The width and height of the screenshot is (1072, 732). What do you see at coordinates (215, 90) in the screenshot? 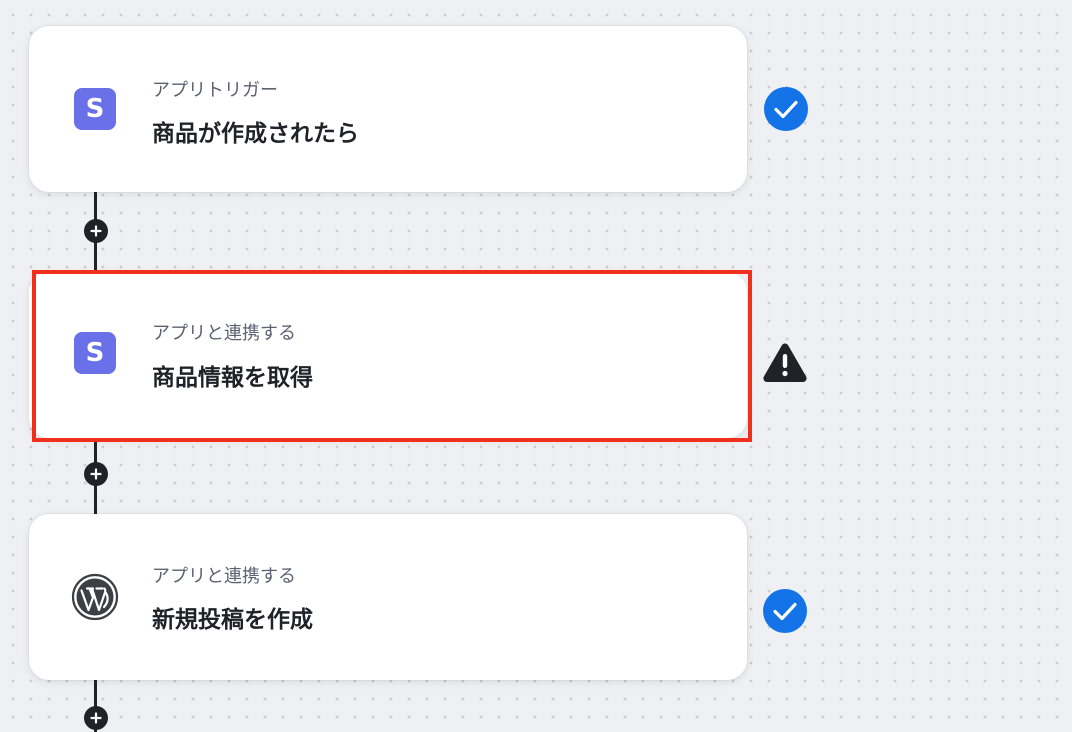
I see `step-type-label: アプリトリガー` at bounding box center [215, 90].